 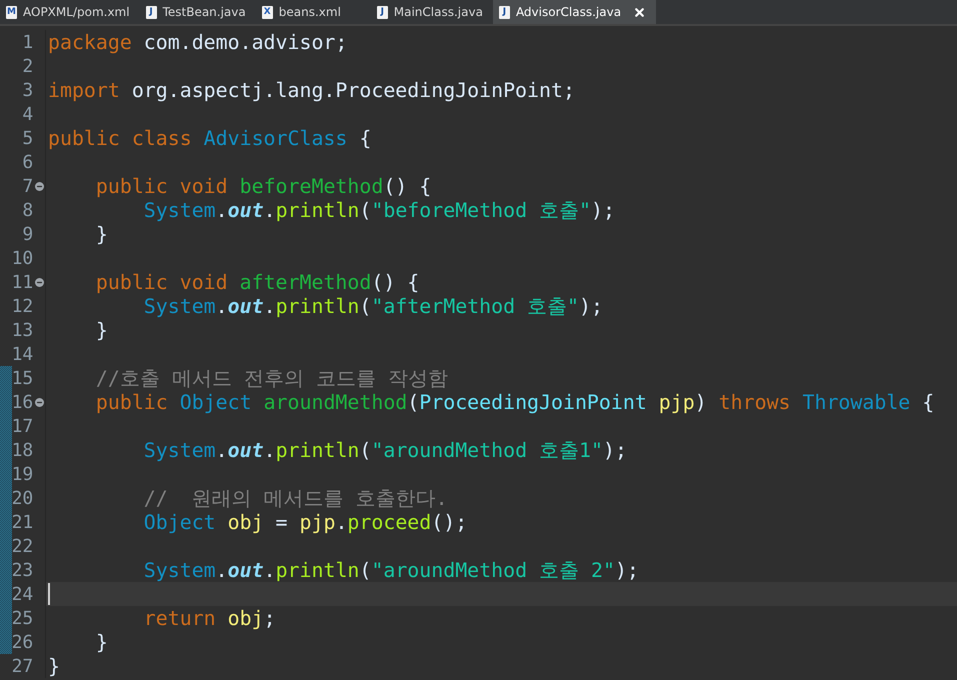 What do you see at coordinates (27, 162) in the screenshot?
I see `line-number: 6` at bounding box center [27, 162].